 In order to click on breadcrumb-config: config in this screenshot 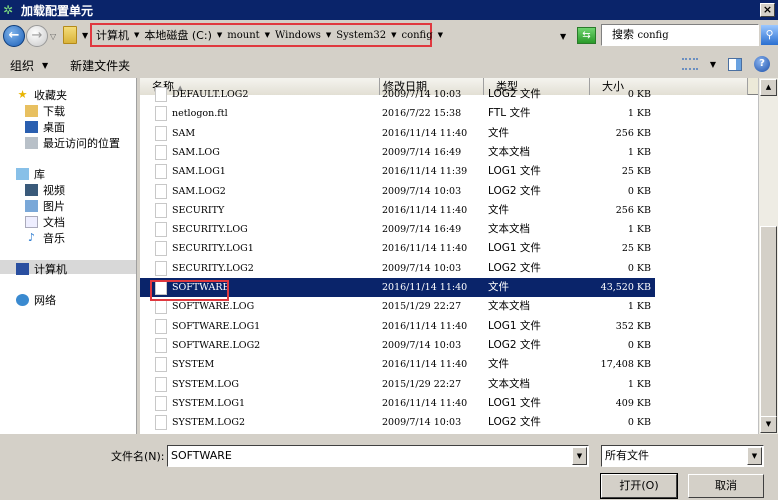, I will do `click(416, 35)`.